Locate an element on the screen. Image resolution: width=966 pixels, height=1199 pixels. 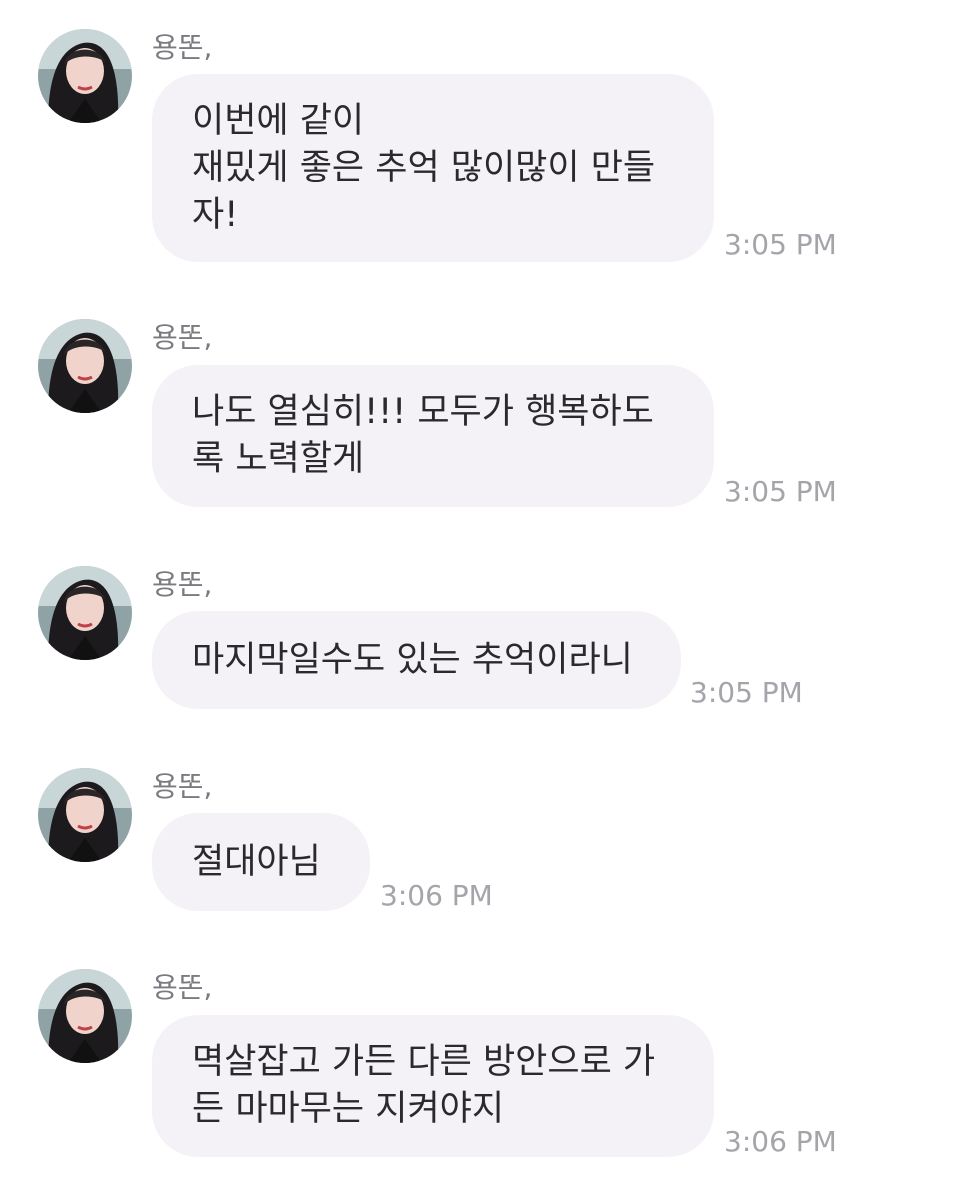
message-line: 마지막일수도 있는 추억이라니 is located at coordinates (412, 659).